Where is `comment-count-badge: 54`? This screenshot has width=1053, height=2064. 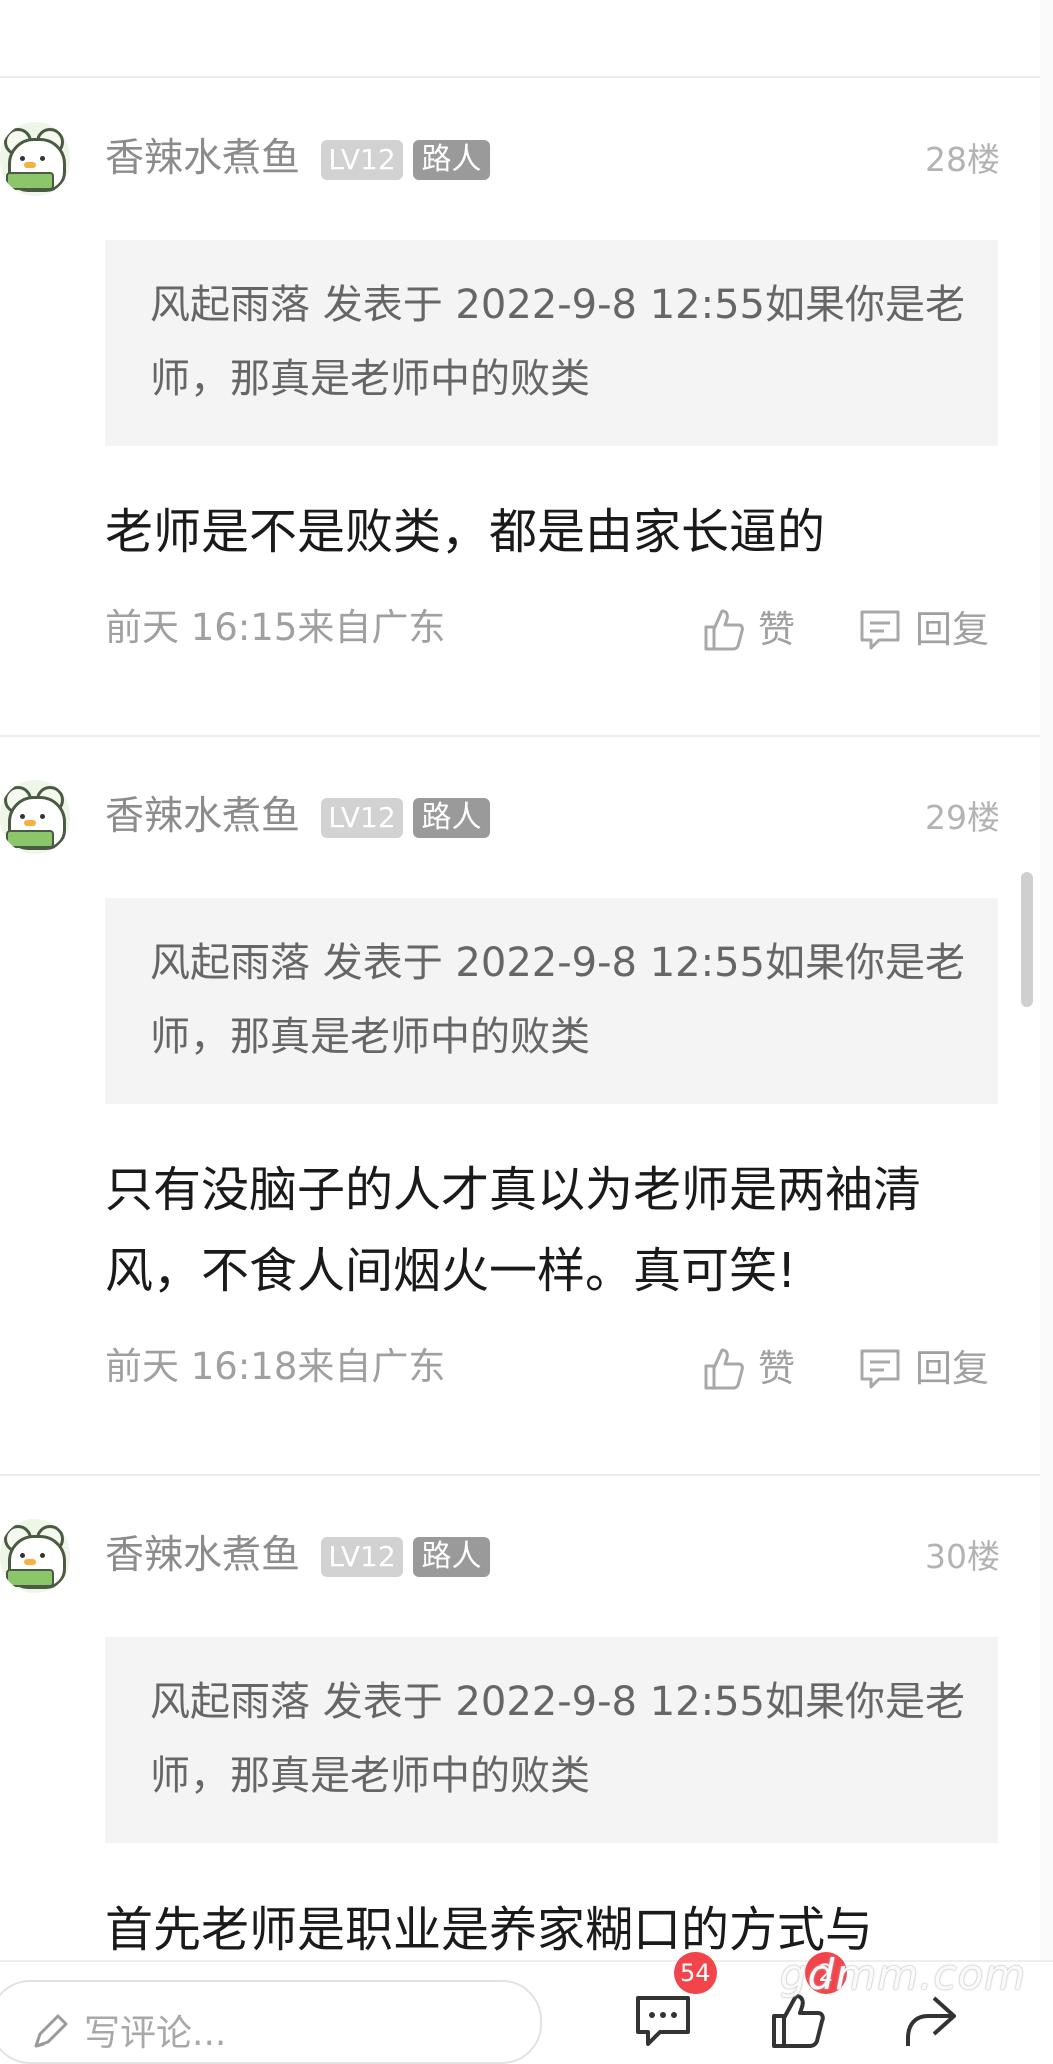
comment-count-badge: 54 is located at coordinates (695, 1973).